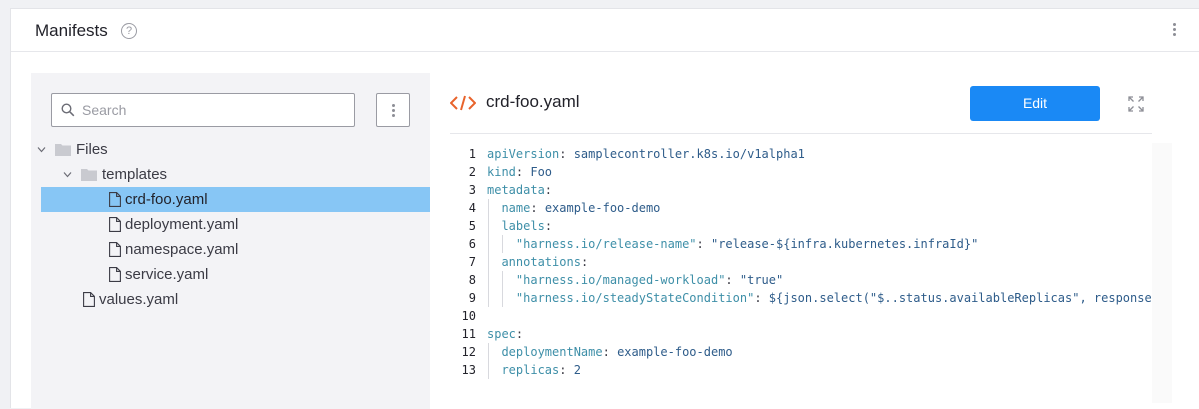 The width and height of the screenshot is (1199, 409). I want to click on tree-item: deployment.yaml, so click(230, 224).